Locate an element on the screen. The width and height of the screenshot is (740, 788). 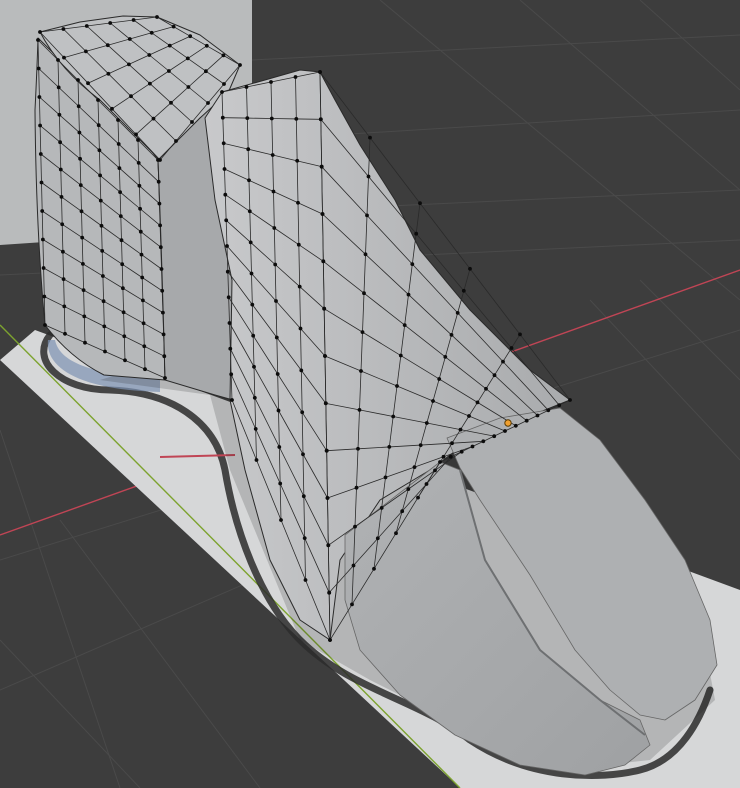
origin-pivot-icon is located at coordinates (508, 423).